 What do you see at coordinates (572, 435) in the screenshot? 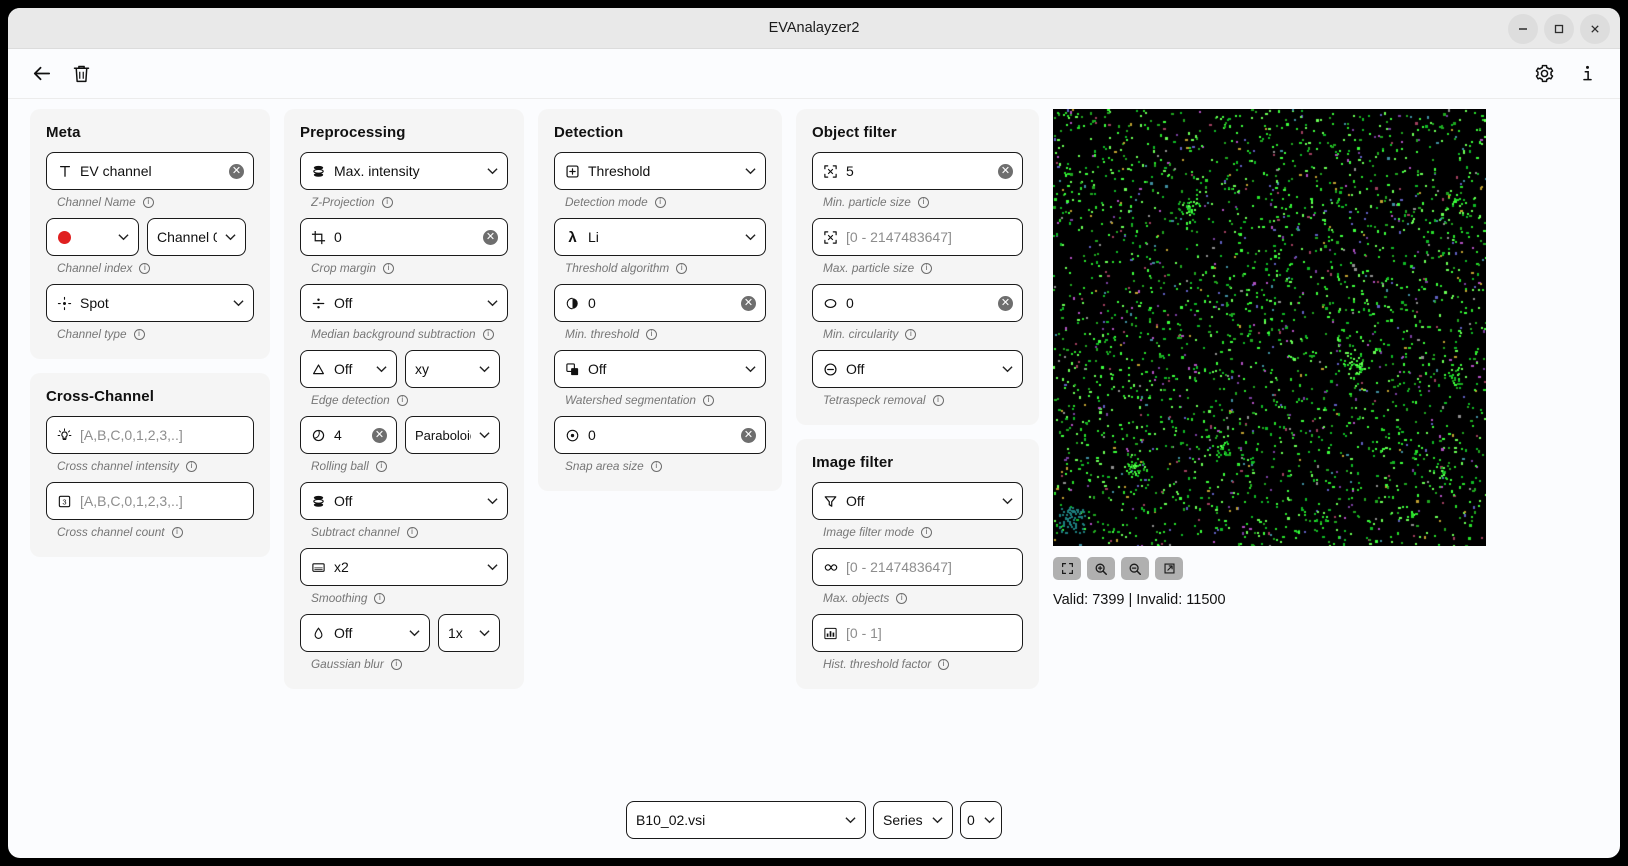
I see `snap-icon` at bounding box center [572, 435].